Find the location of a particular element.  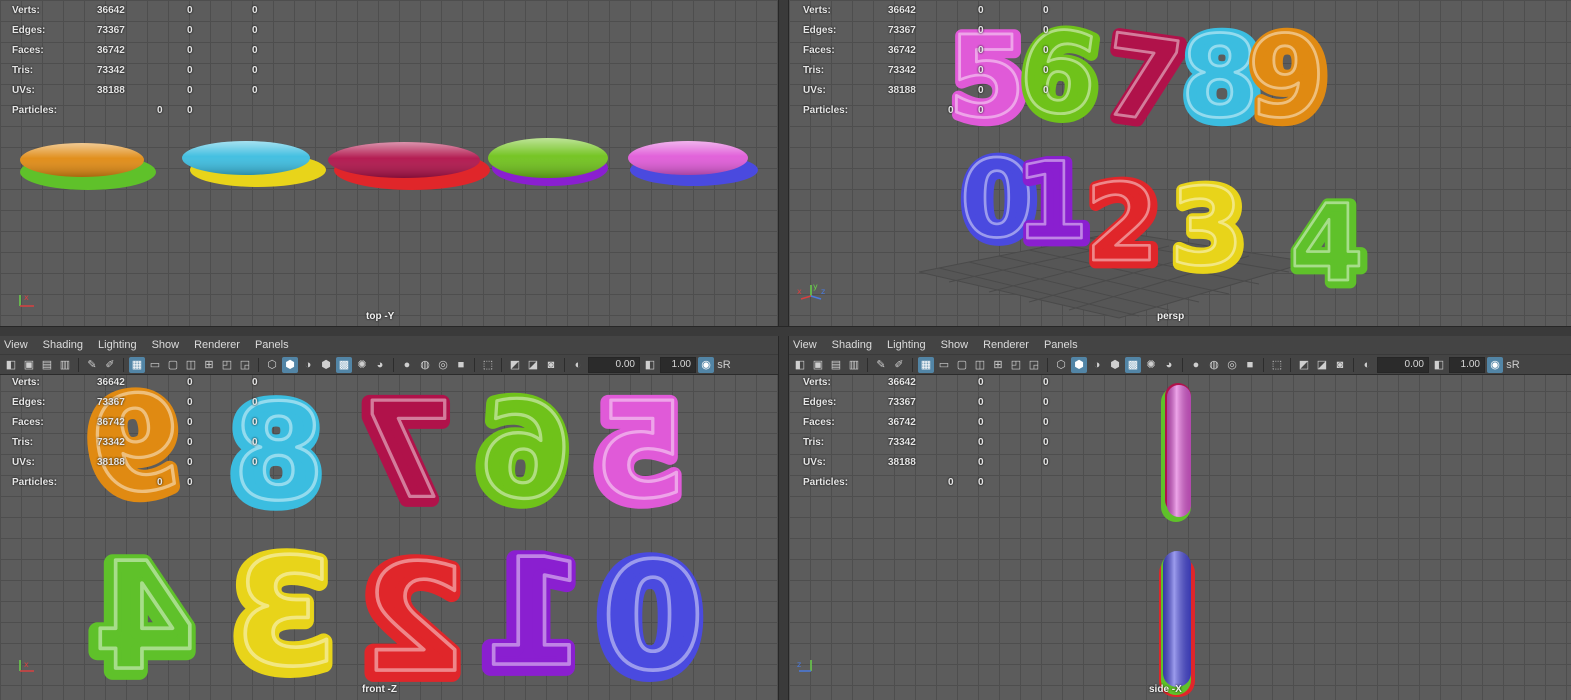

digit-model-5: 55 is located at coordinates (638, 457).